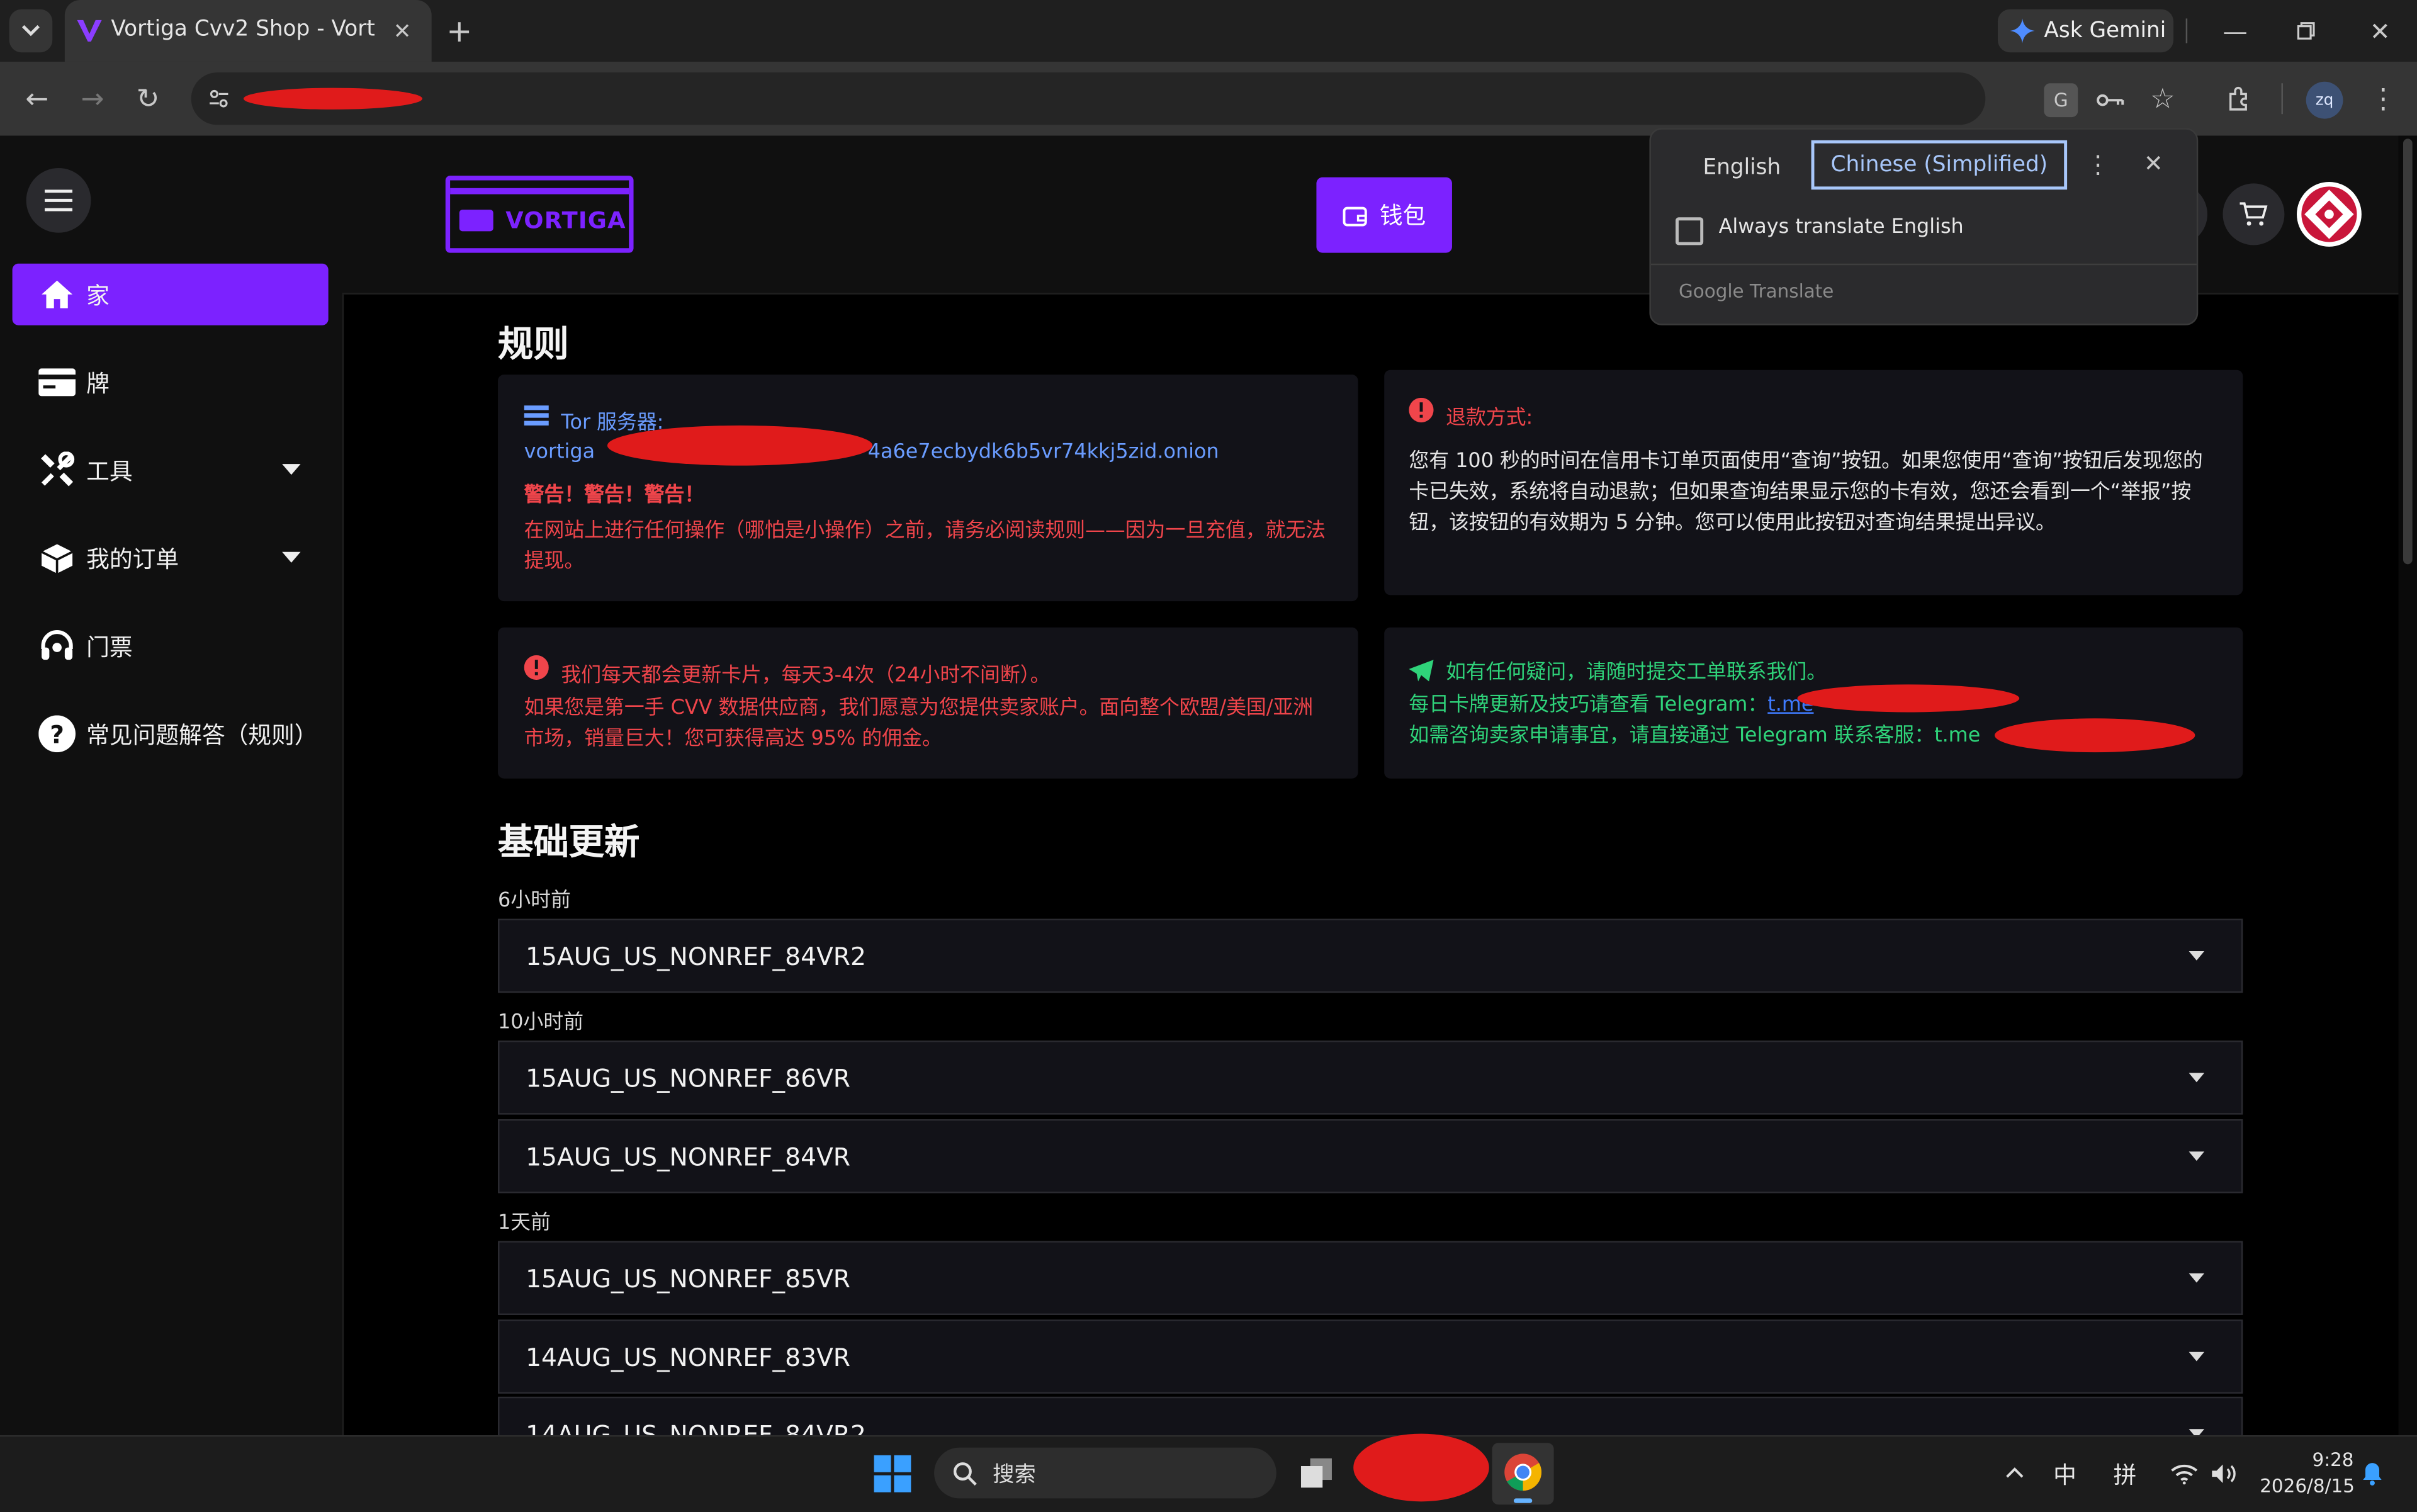 This screenshot has height=1512, width=2417. I want to click on contact-telegram-line: 每日卡牌更新及技巧请查看 Telegram：t.me, so click(1611, 702).